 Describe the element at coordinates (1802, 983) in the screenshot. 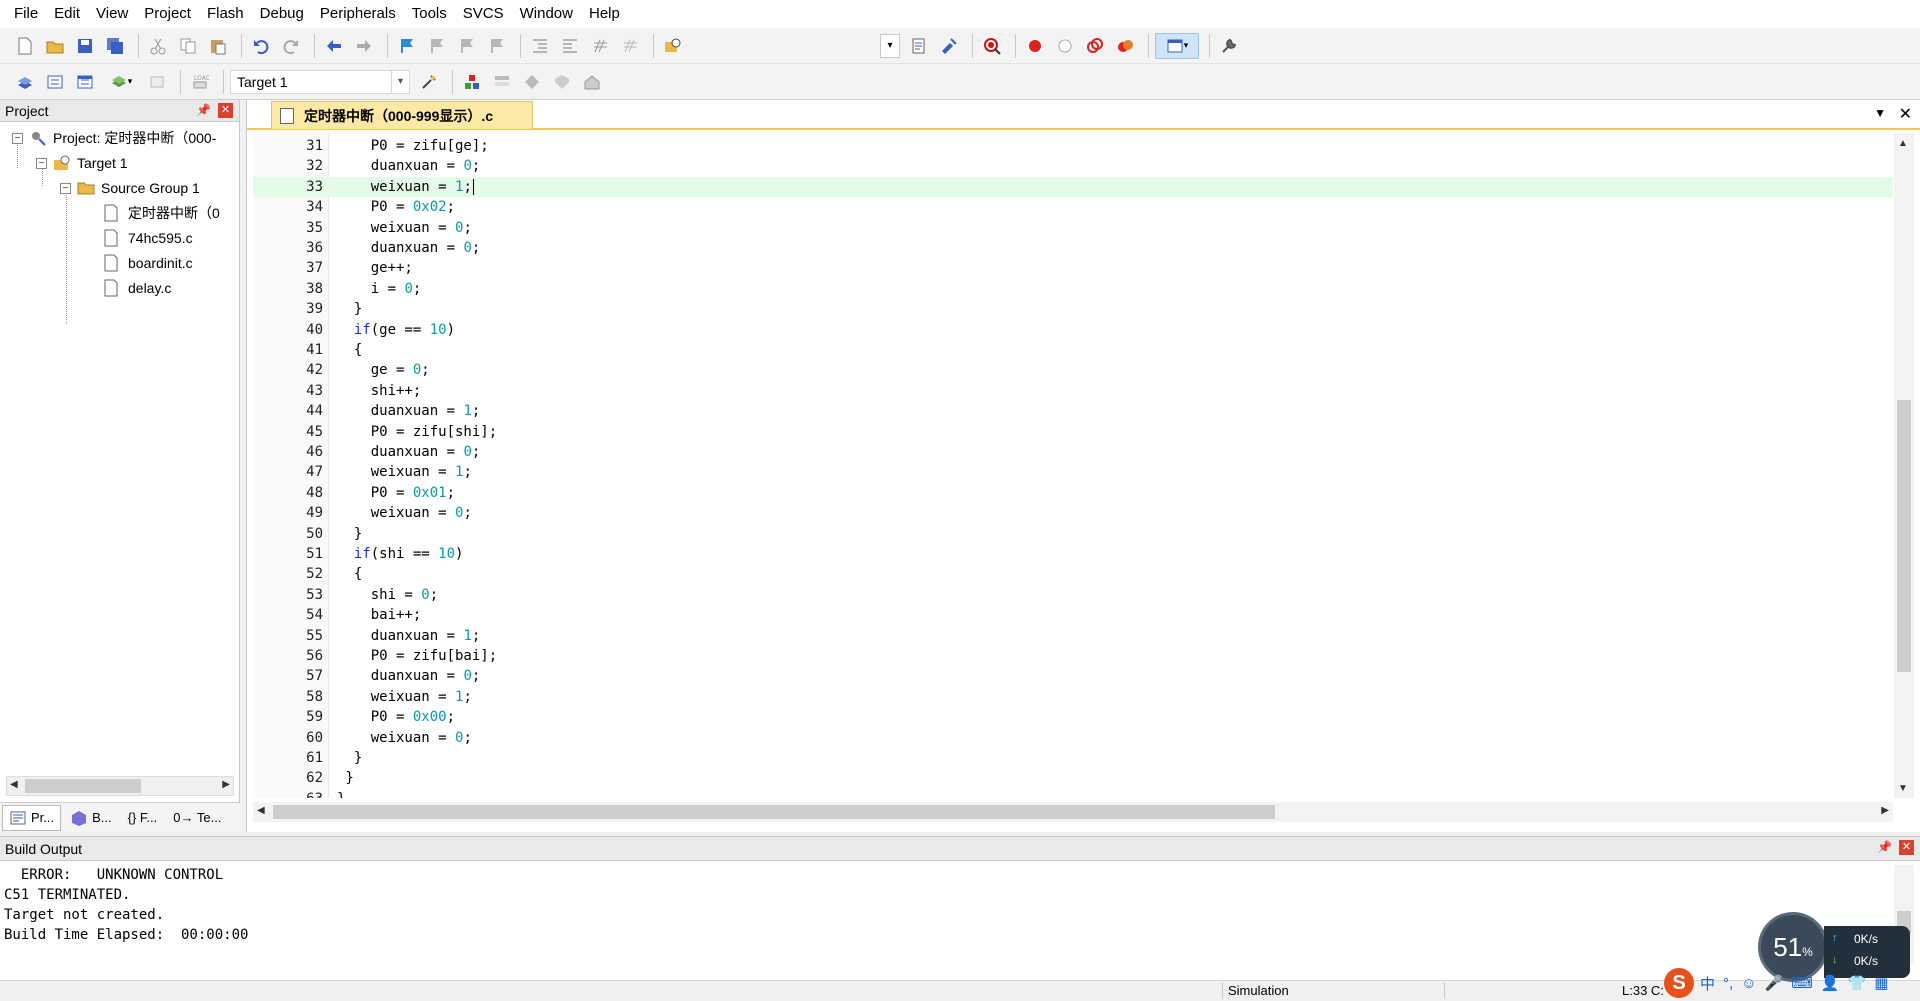

I see `keyboard-icon: ⌨` at that location.